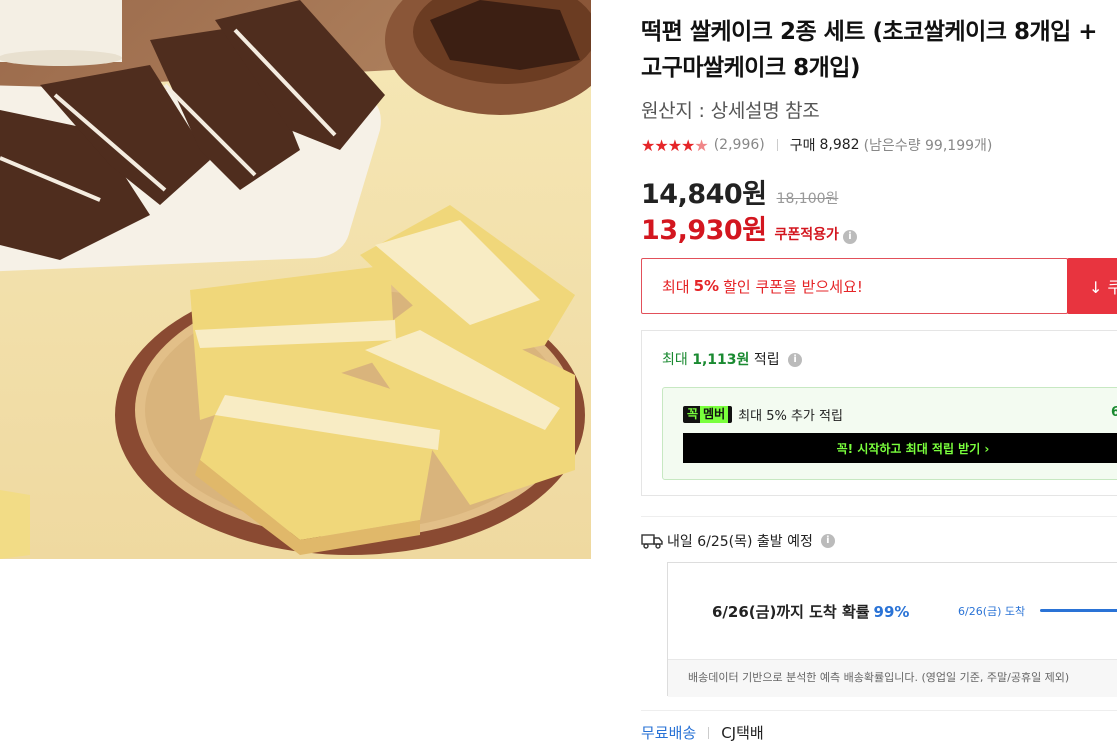  Describe the element at coordinates (900, 448) in the screenshot. I see `membership-start-button: 꼭! 시작하고 최대 적립 받기 ›` at that location.